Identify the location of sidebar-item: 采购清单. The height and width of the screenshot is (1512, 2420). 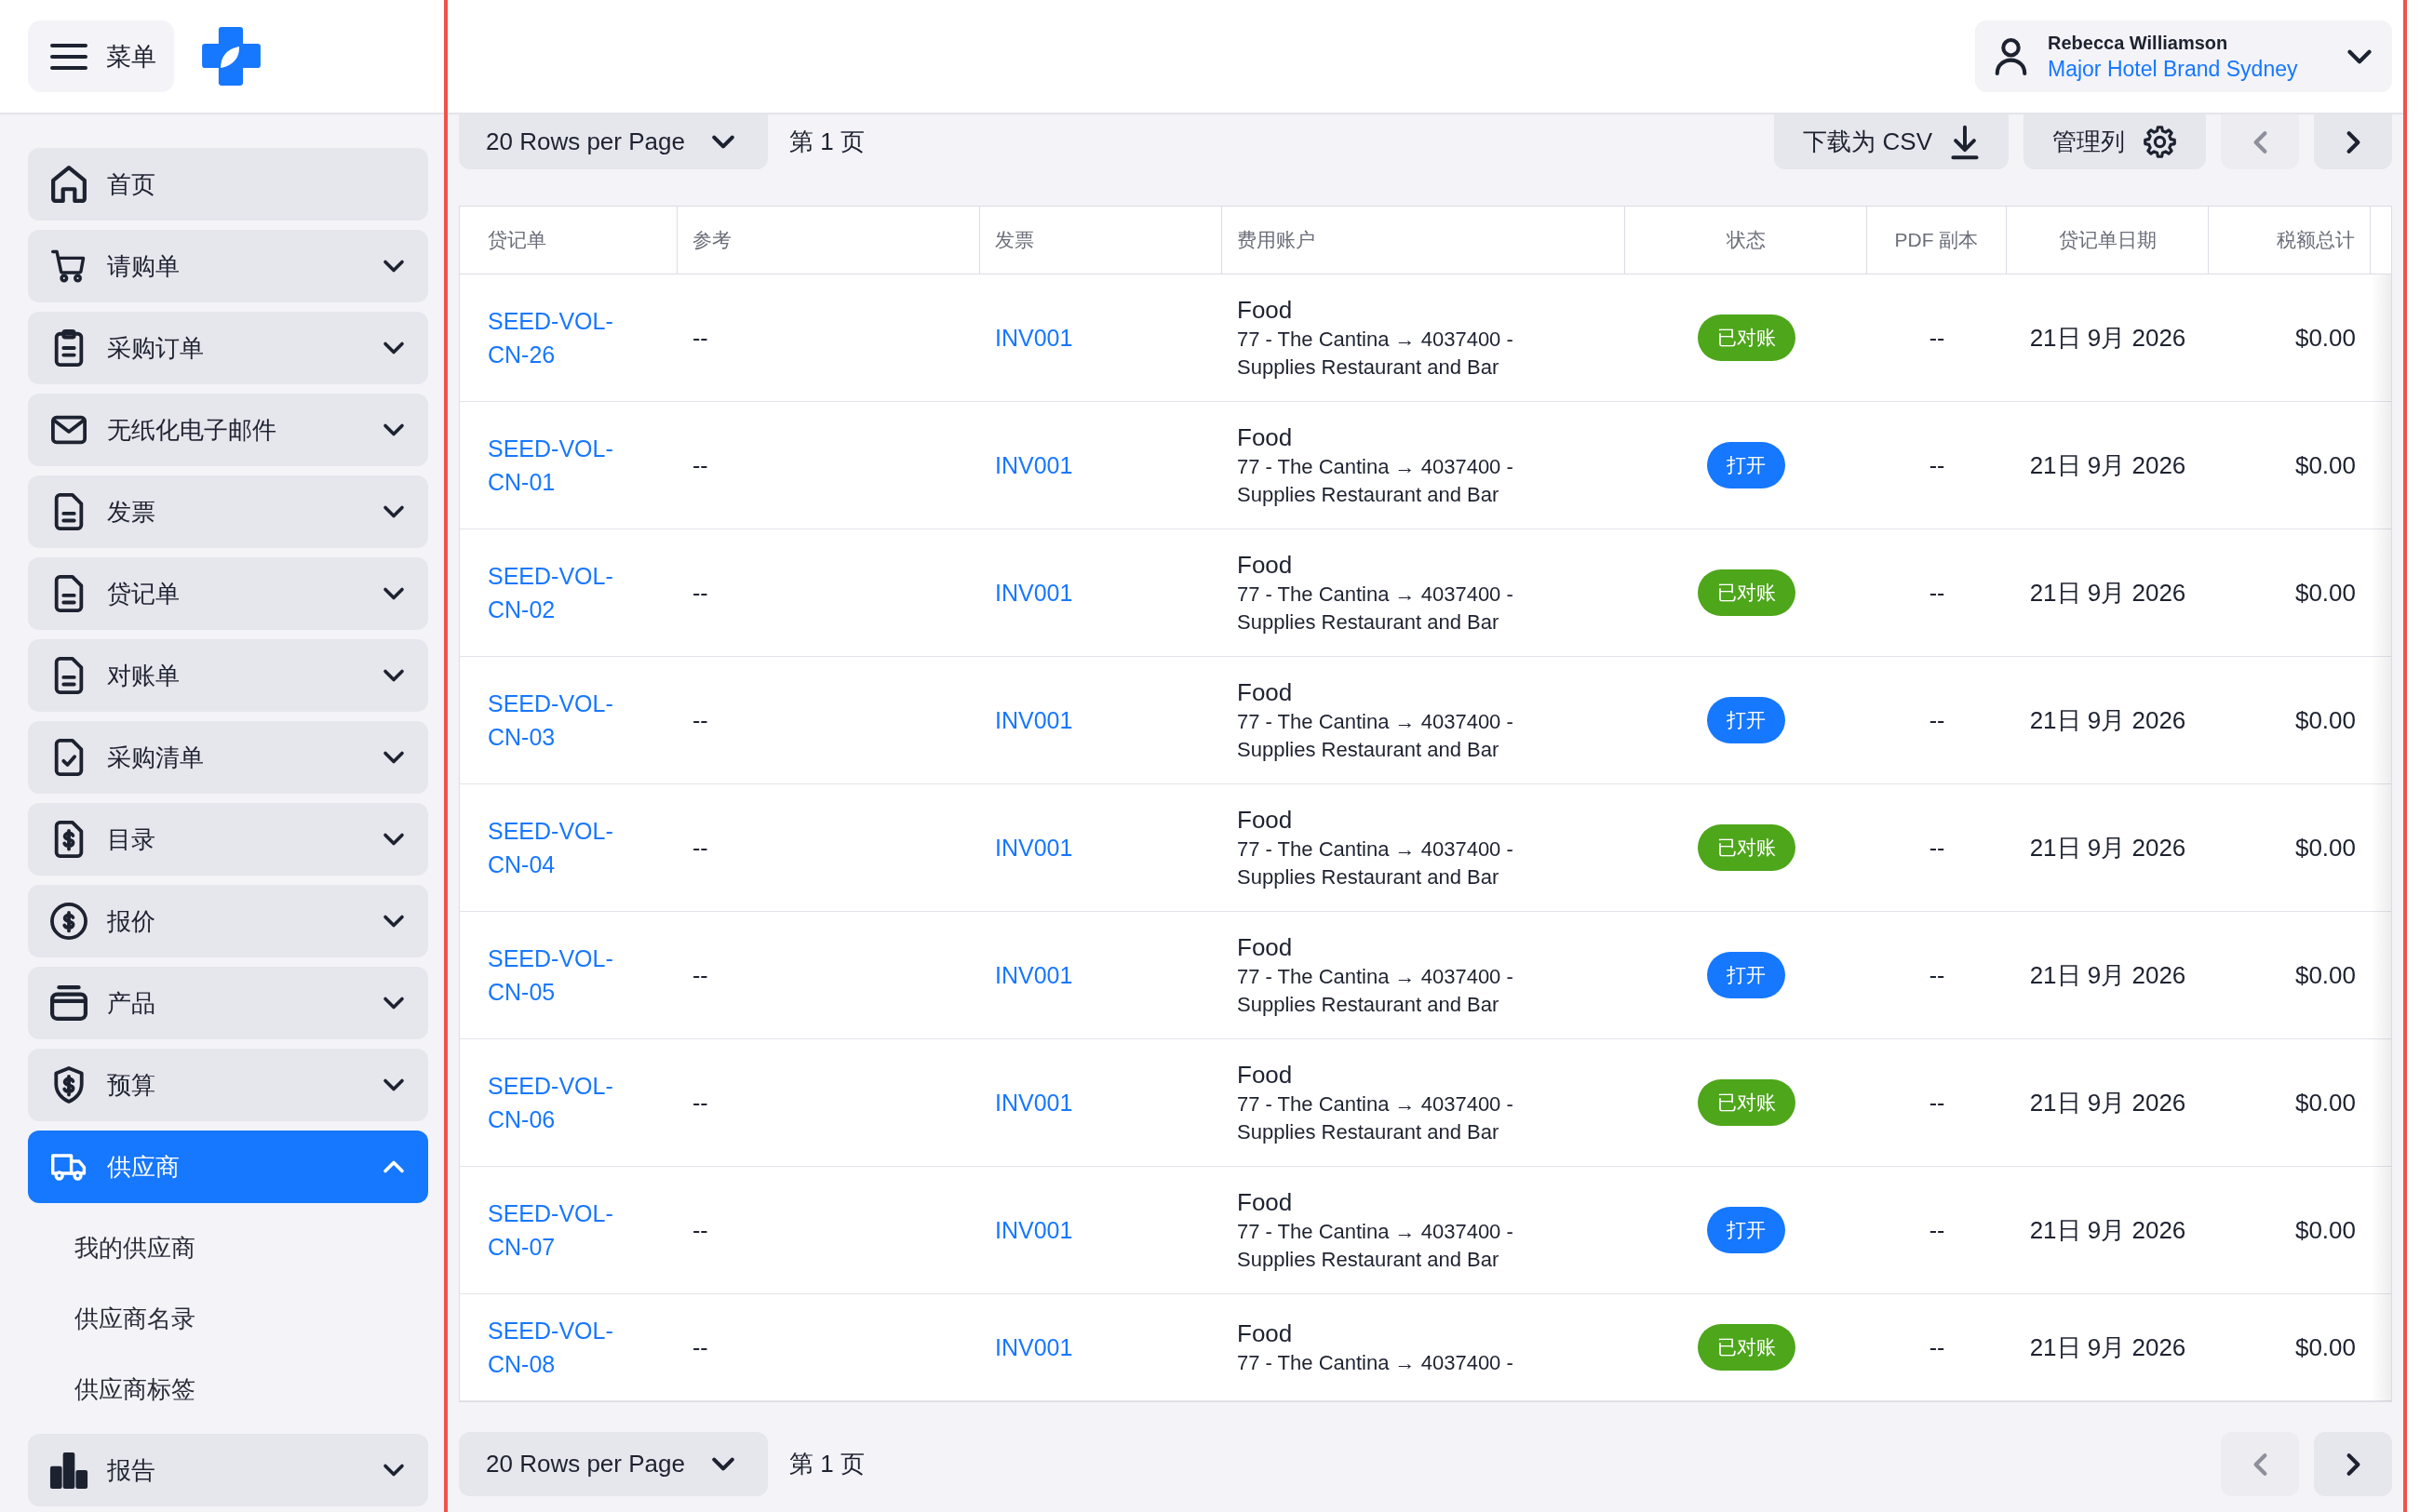
(228, 758).